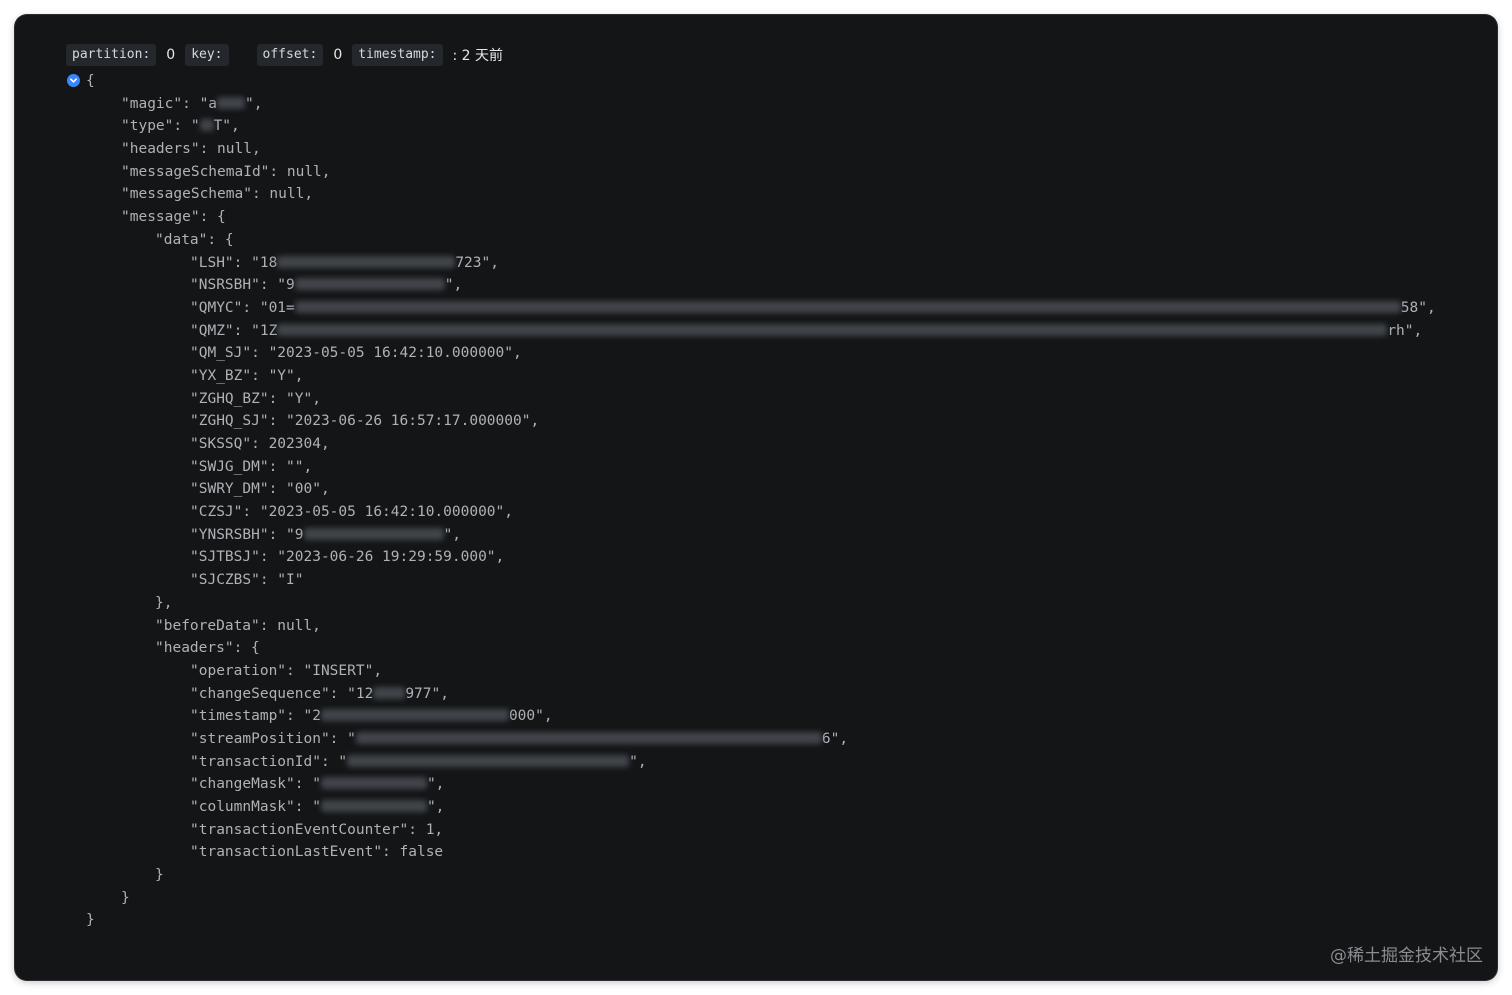 This screenshot has height=995, width=1512. What do you see at coordinates (191, 149) in the screenshot?
I see `json-line-text: "headers": null,` at bounding box center [191, 149].